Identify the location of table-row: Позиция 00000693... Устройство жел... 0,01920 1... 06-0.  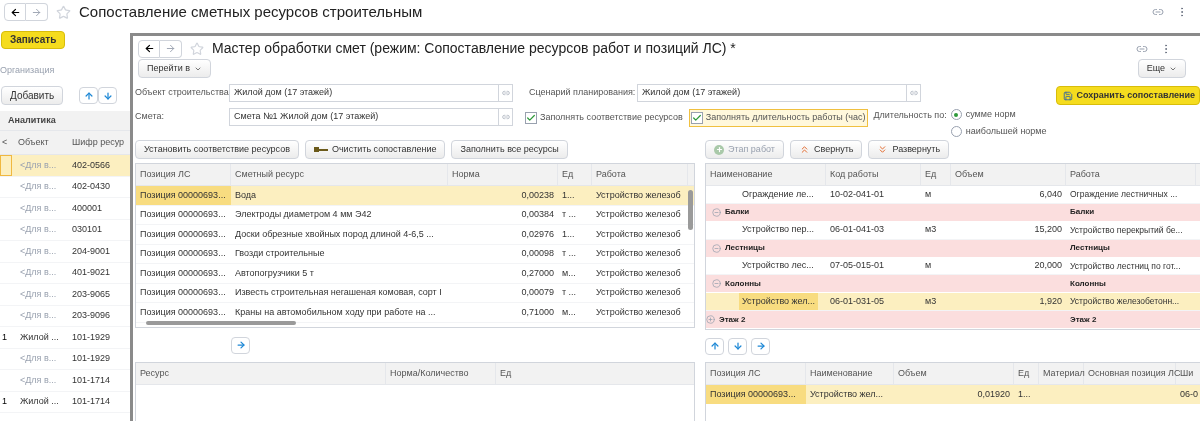
(953, 394).